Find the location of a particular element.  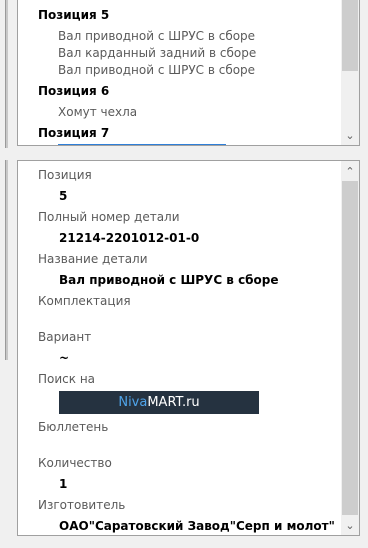

left-splitter-bottom is located at coordinates (6, 260).